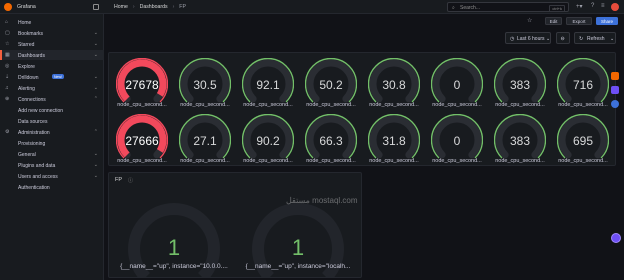  Describe the element at coordinates (579, 6) in the screenshot. I see `plus-icon: +▾` at that location.